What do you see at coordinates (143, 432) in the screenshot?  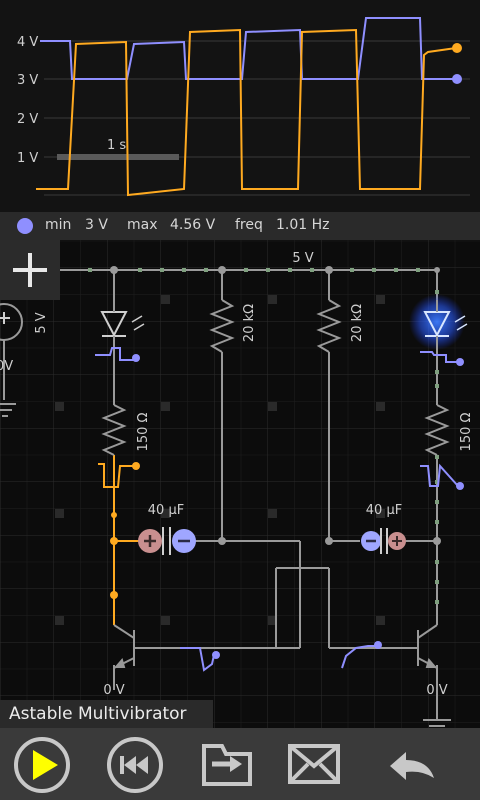 I see `resistor-left-value: 150 Ω` at bounding box center [143, 432].